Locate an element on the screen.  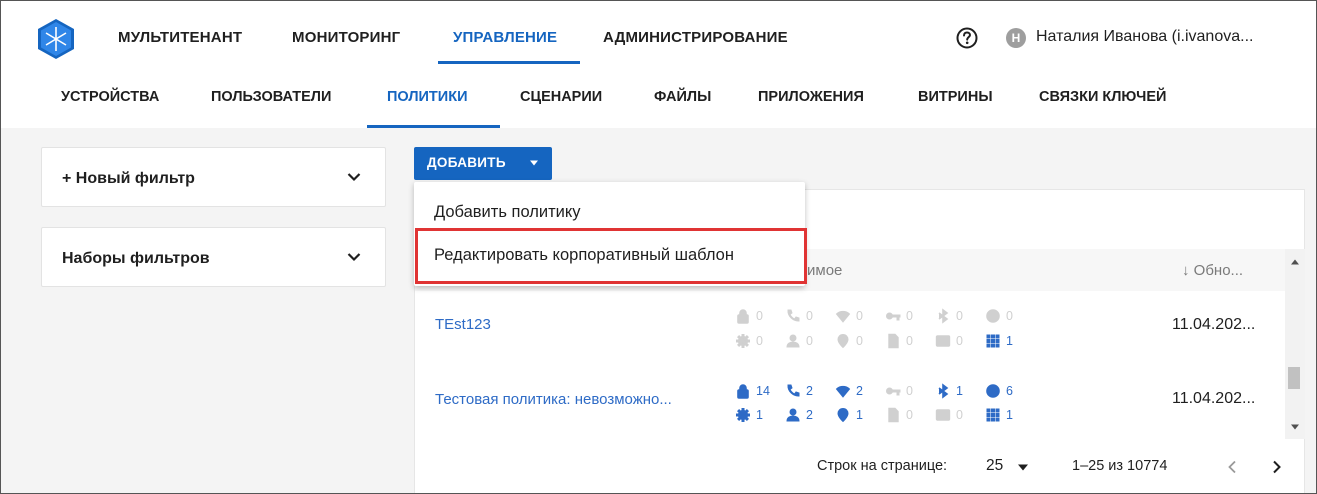
scrollbar-thumb is located at coordinates (1294, 378).